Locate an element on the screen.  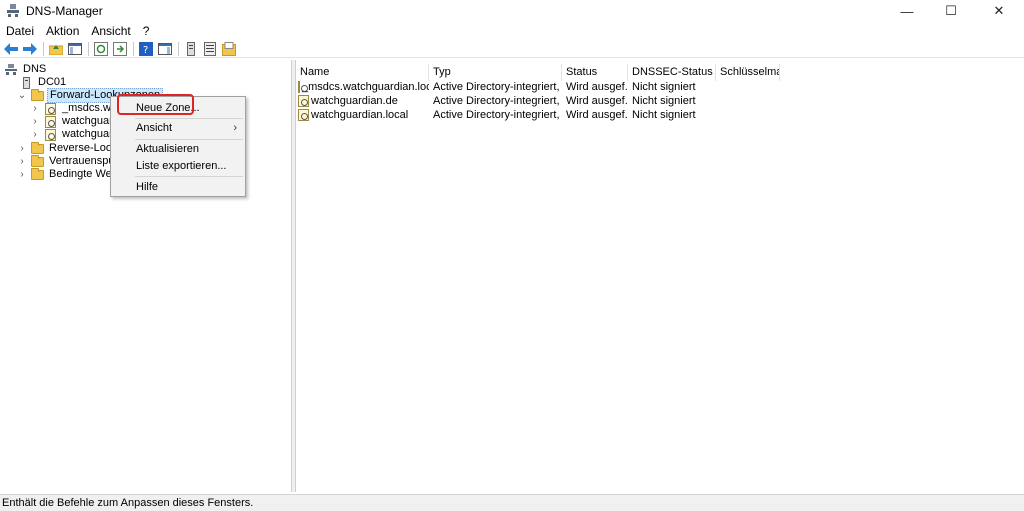
forward-arrow-icon is located at coordinates (30, 49).